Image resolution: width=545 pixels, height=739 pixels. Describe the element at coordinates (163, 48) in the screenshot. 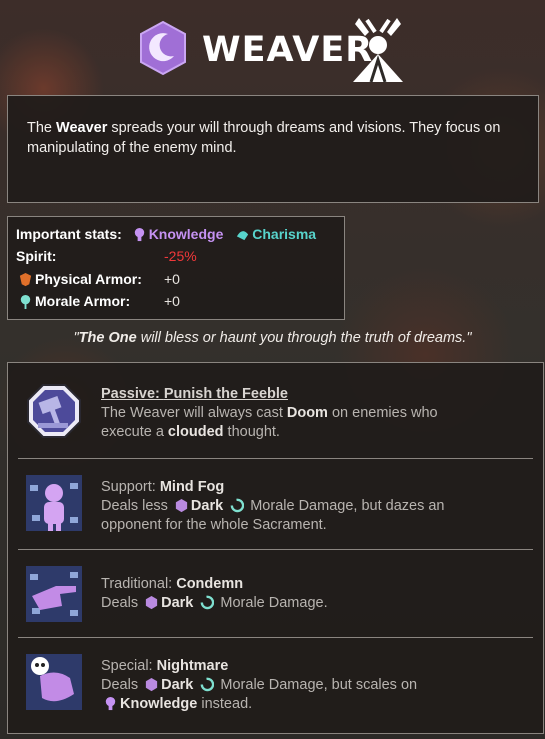

I see `crescent-moon-hexagon-icon` at that location.